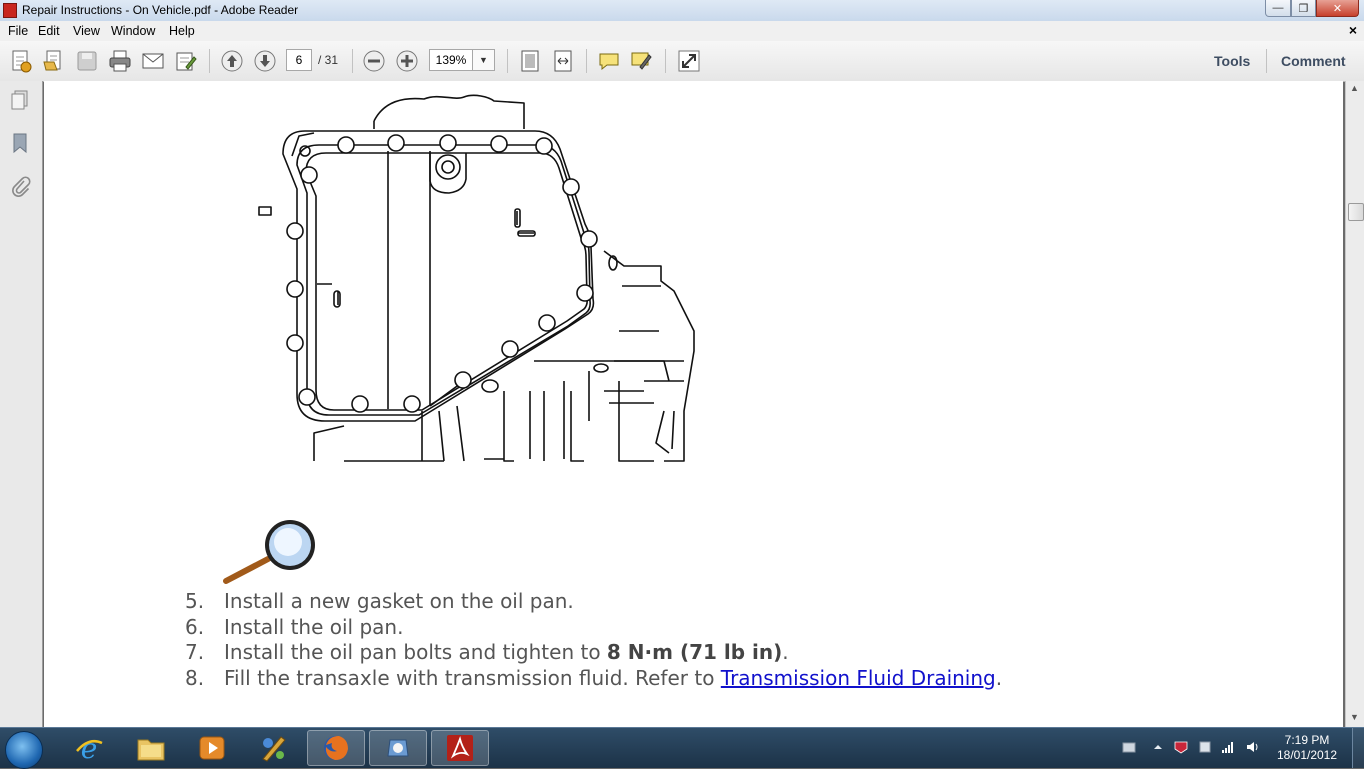  Describe the element at coordinates (120, 61) in the screenshot. I see `print-icon` at that location.